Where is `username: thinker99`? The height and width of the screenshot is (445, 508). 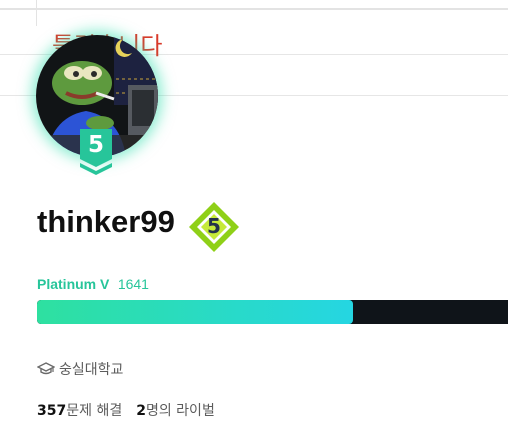 username: thinker99 is located at coordinates (106, 221).